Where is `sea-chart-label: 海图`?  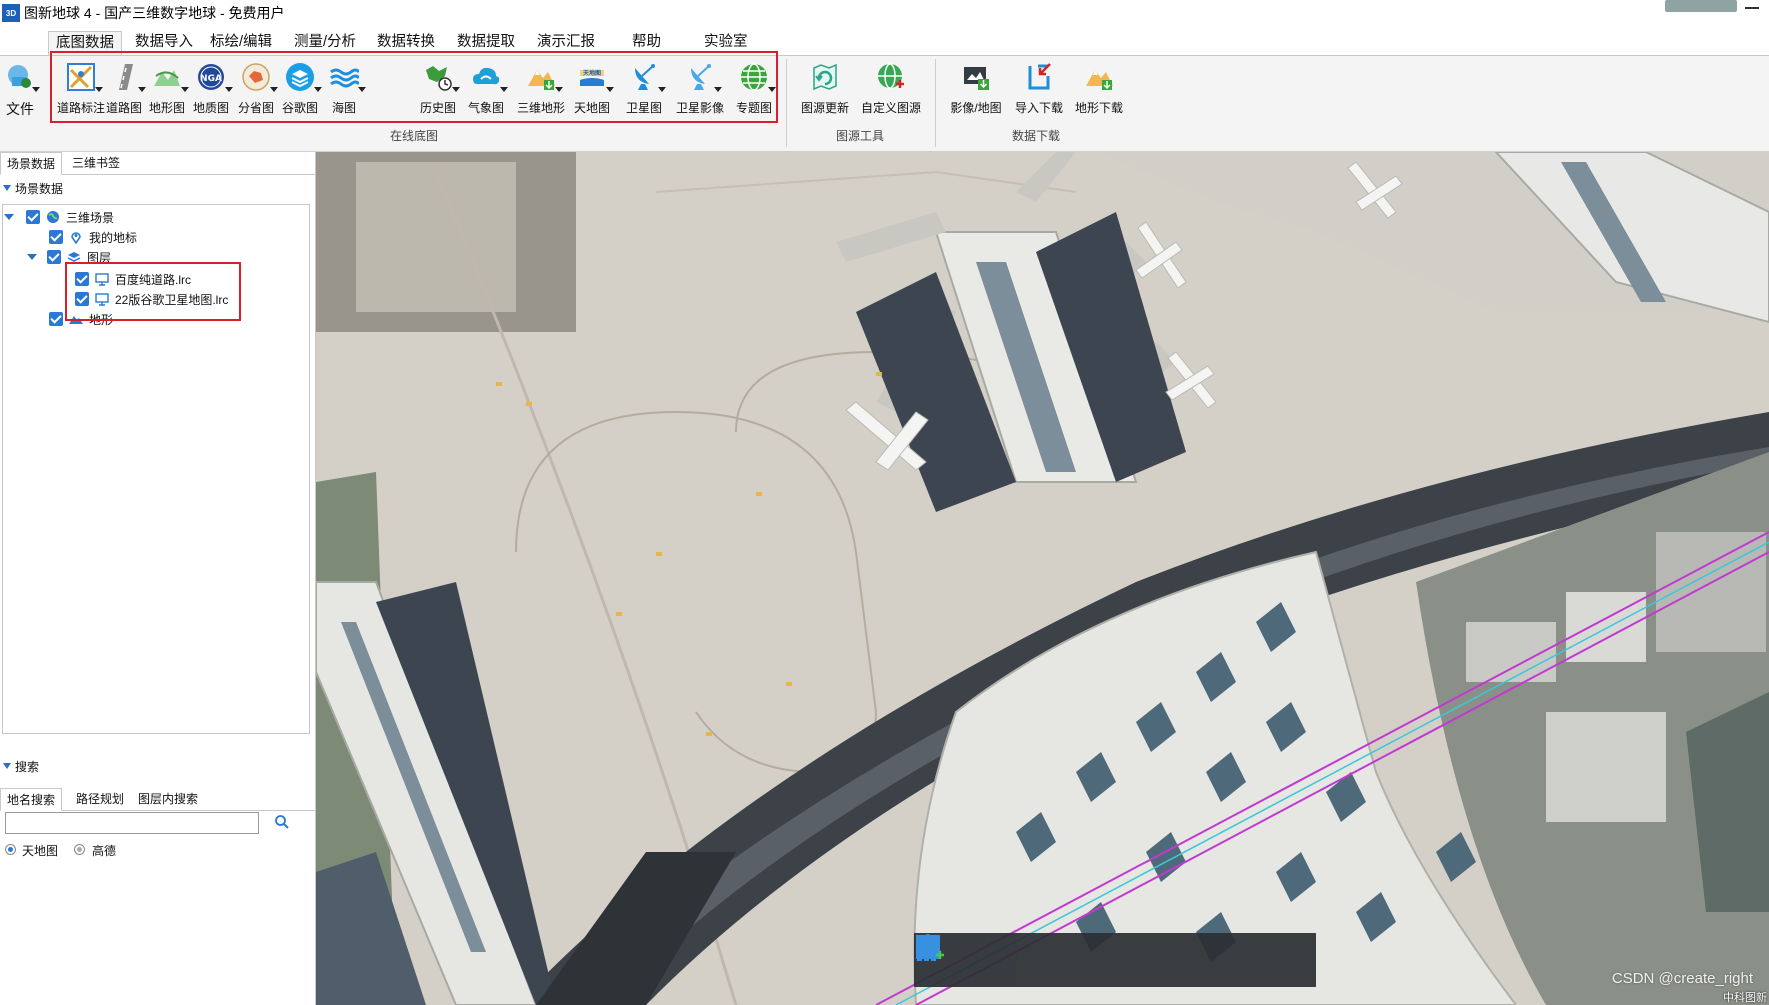
sea-chart-label: 海图 is located at coordinates (343, 108).